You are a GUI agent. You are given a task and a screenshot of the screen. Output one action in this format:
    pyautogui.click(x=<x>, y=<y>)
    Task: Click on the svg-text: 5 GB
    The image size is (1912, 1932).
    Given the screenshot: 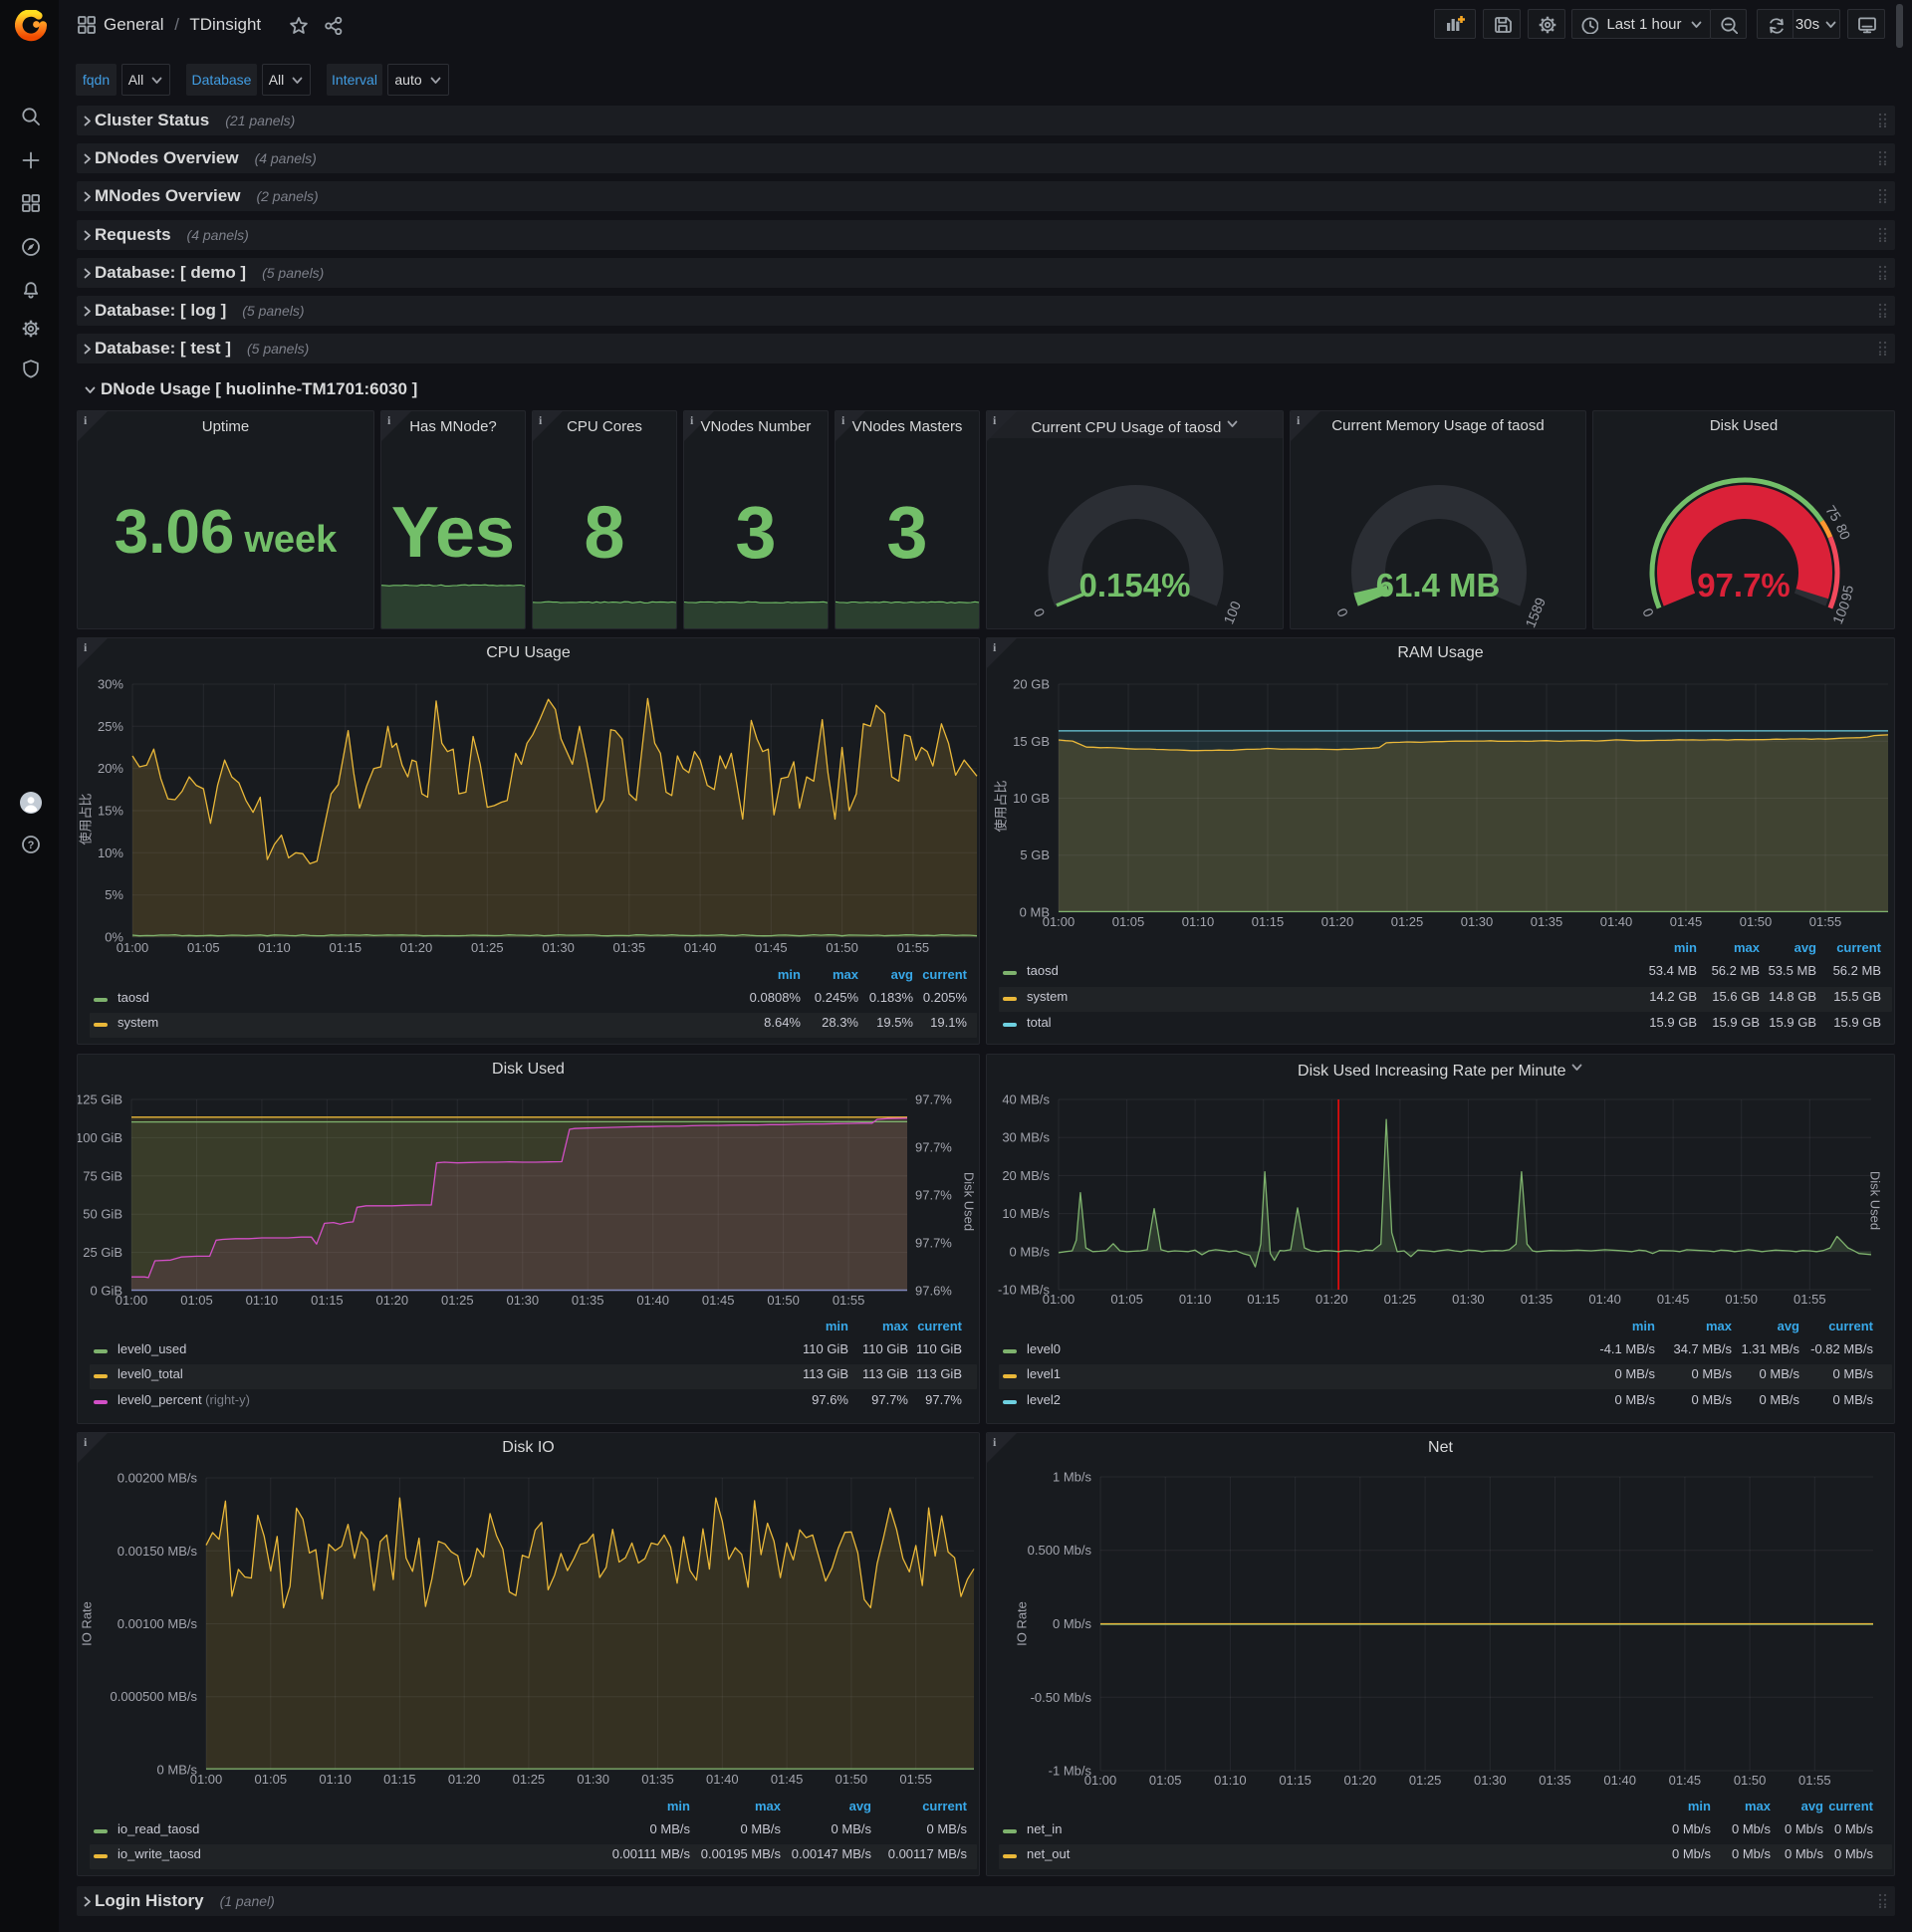 What is the action you would take?
    pyautogui.click(x=1035, y=855)
    